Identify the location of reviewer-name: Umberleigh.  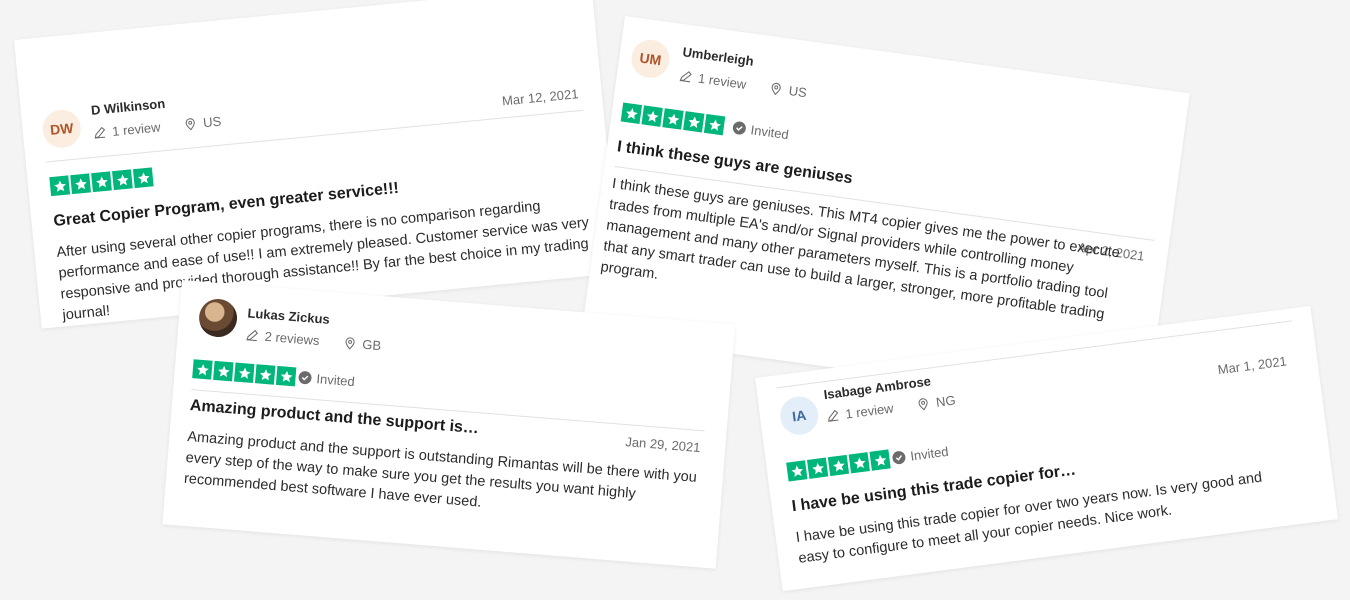
(718, 56).